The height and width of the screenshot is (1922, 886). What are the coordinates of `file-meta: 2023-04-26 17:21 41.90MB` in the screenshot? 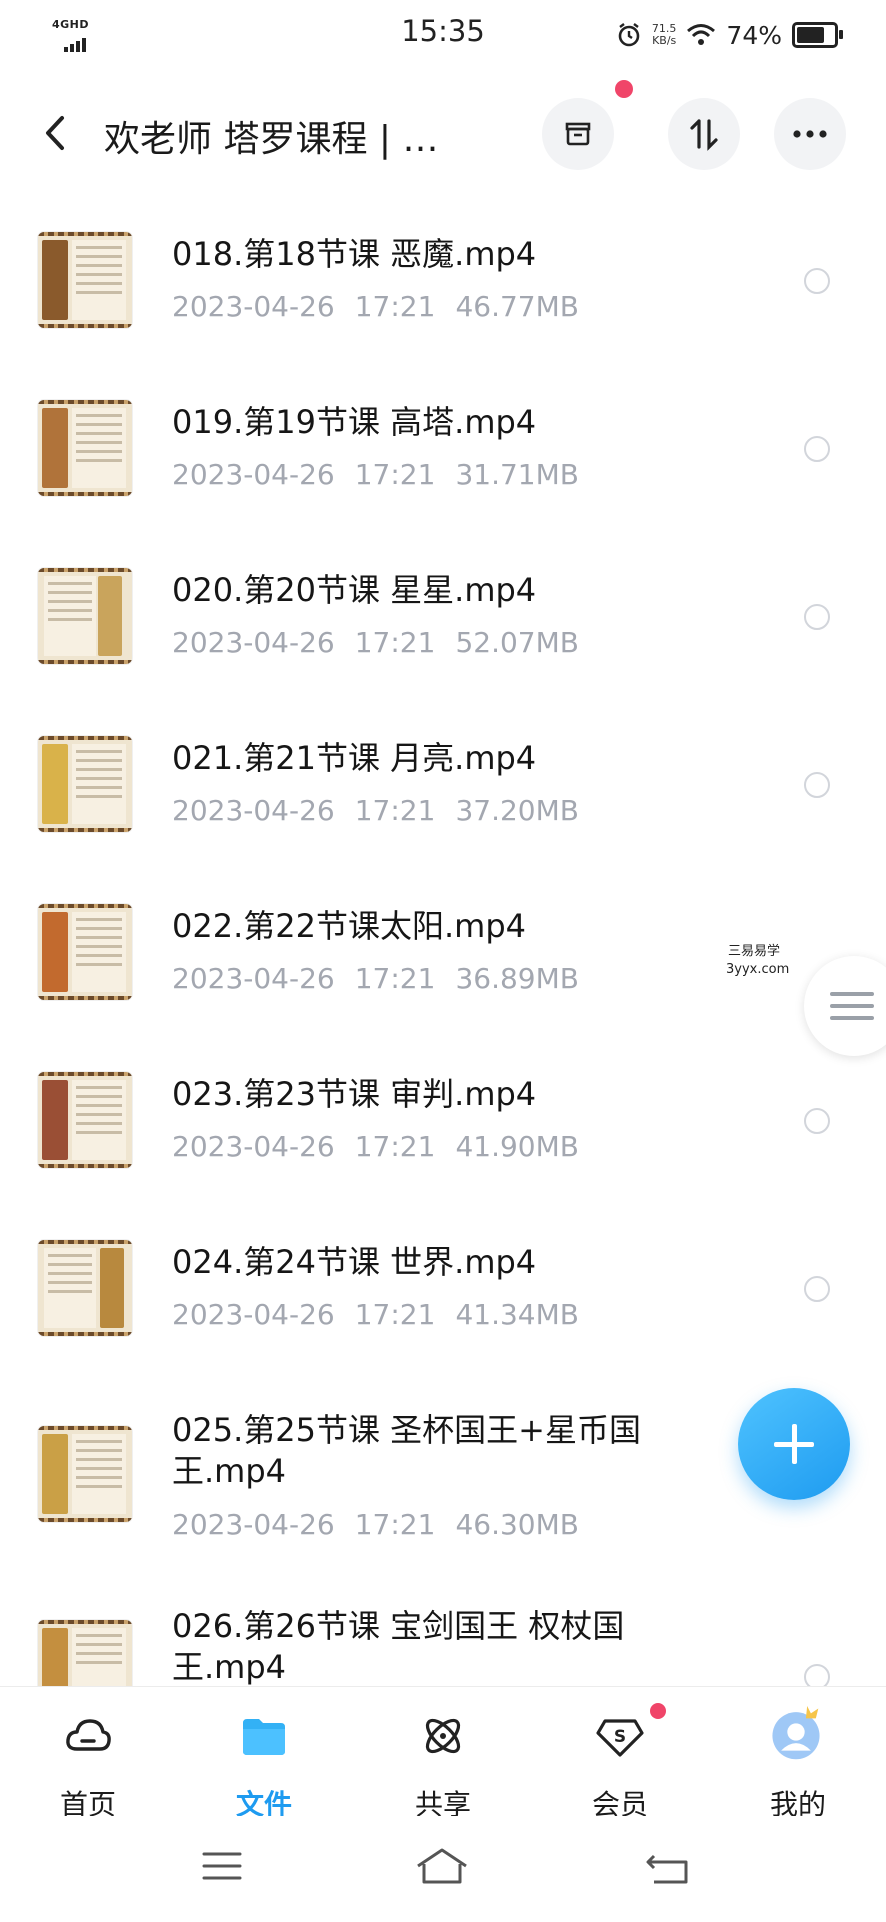 It's located at (375, 1146).